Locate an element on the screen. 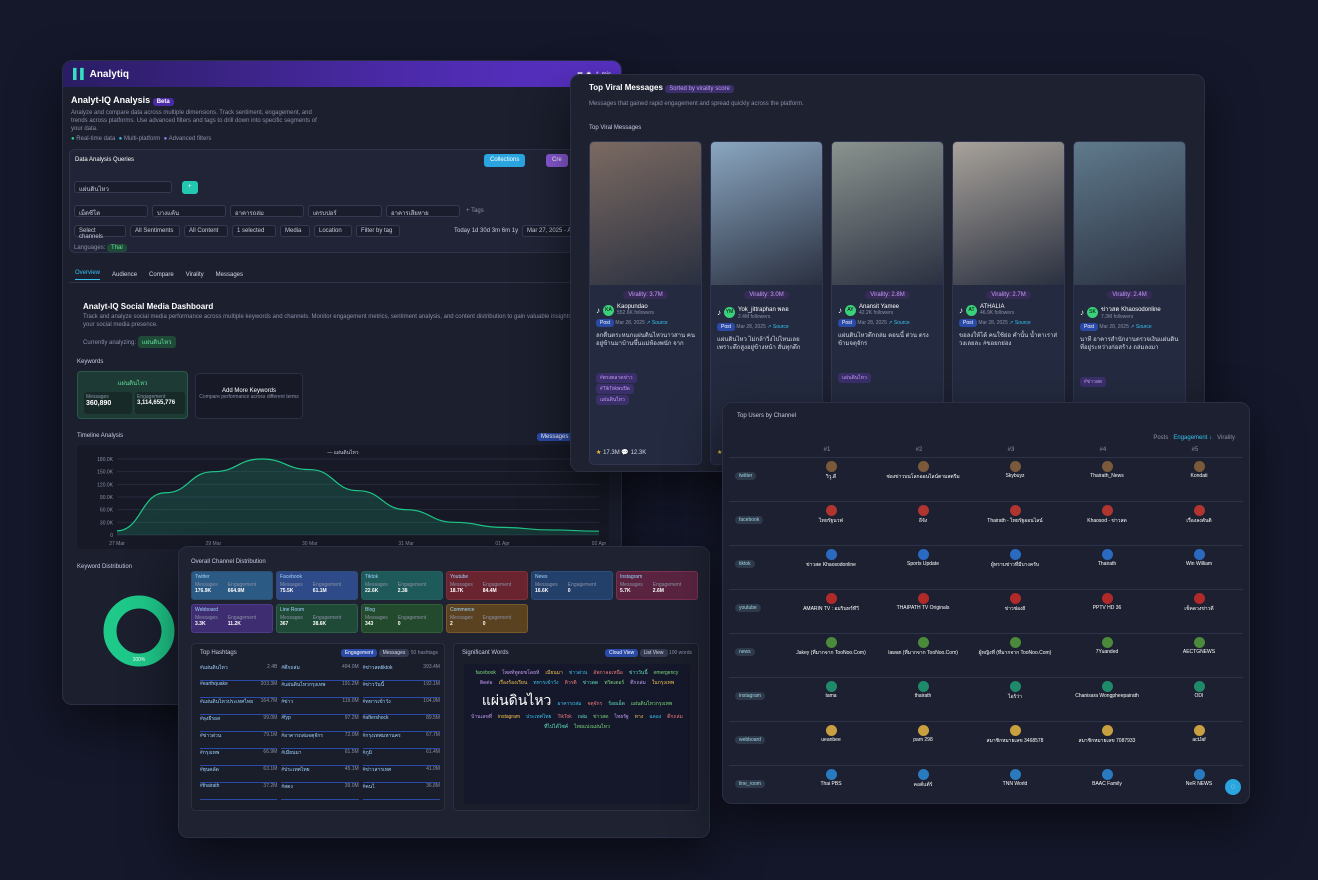 Image resolution: width=1318 pixels, height=880 pixels. cloud-word: จตุจักร is located at coordinates (594, 704).